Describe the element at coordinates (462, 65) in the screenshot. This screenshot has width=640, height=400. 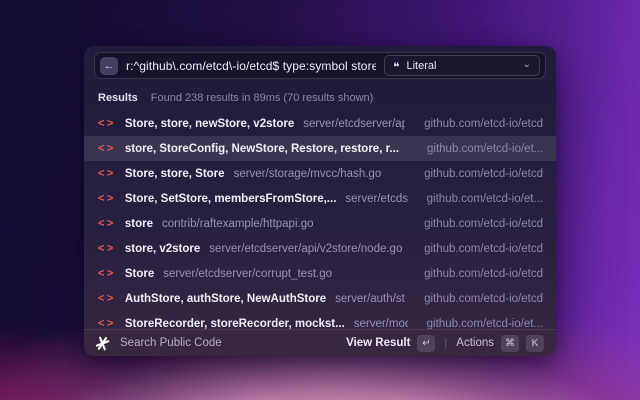
I see `search-mode-dropdown: ❝ Literal ⌄` at that location.